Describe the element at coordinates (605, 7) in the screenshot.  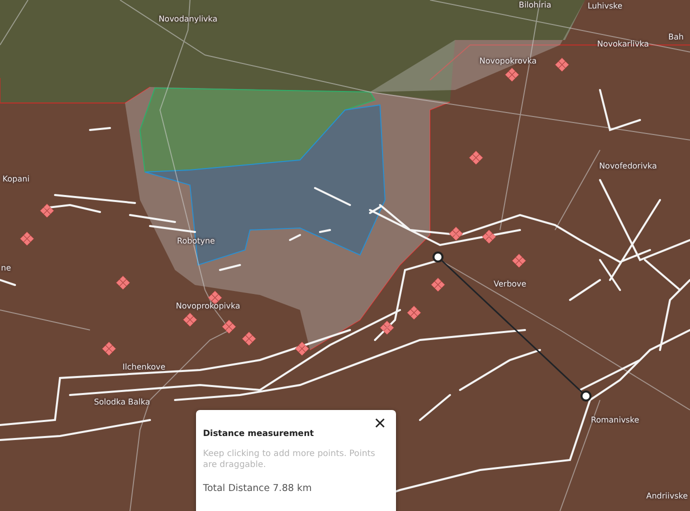
I see `place-label: Luhivske` at that location.